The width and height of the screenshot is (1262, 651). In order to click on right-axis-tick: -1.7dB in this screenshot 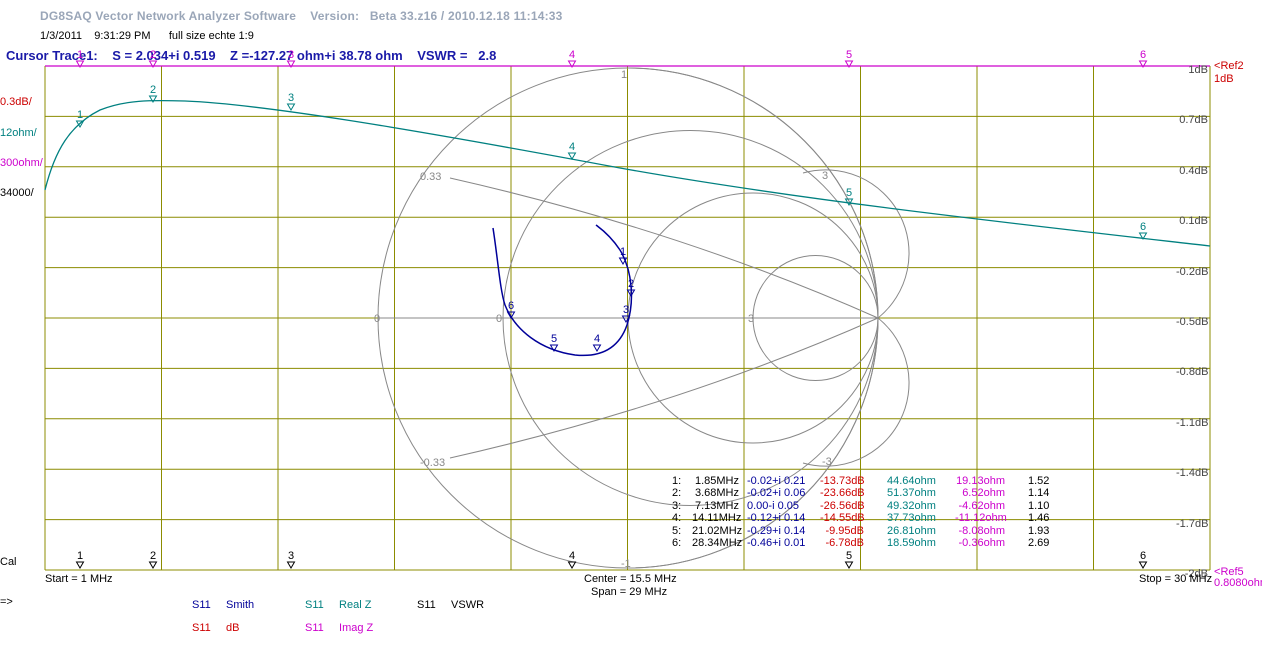, I will do `click(1192, 523)`.